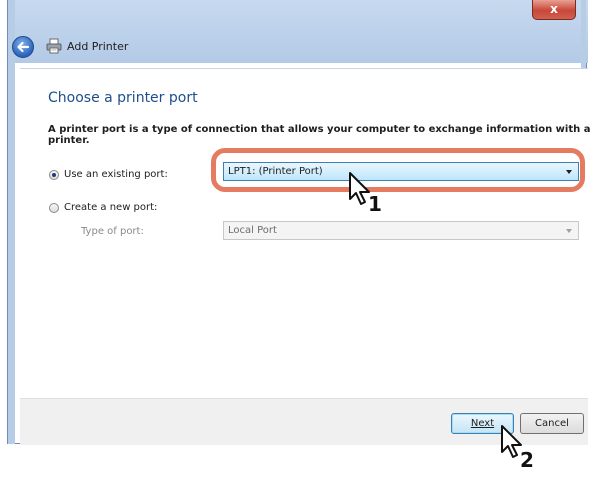 This screenshot has height=477, width=594. Describe the element at coordinates (554, 10) in the screenshot. I see `close-button: x` at that location.